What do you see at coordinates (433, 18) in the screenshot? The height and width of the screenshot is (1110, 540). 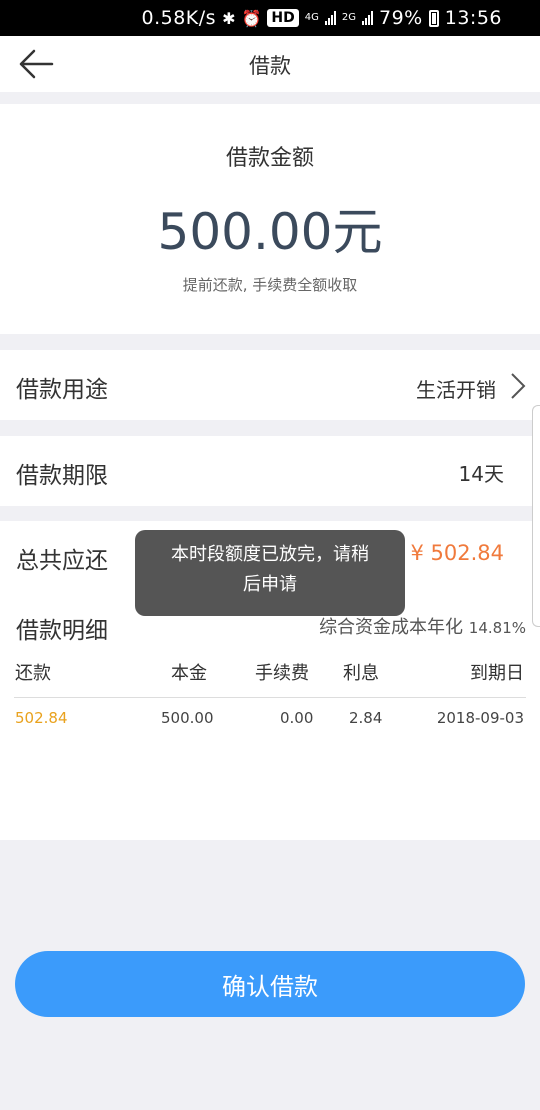 I see `battery-icon` at bounding box center [433, 18].